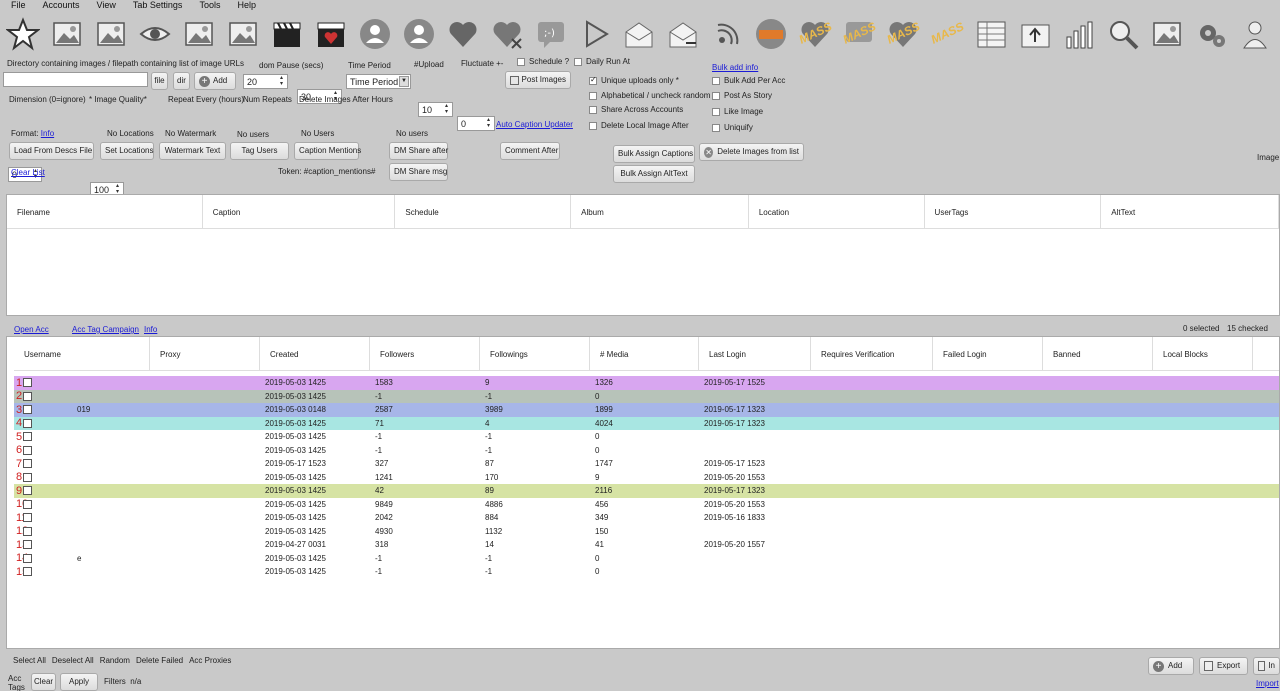  Describe the element at coordinates (594, 34) in the screenshot. I see `play-icon` at that location.